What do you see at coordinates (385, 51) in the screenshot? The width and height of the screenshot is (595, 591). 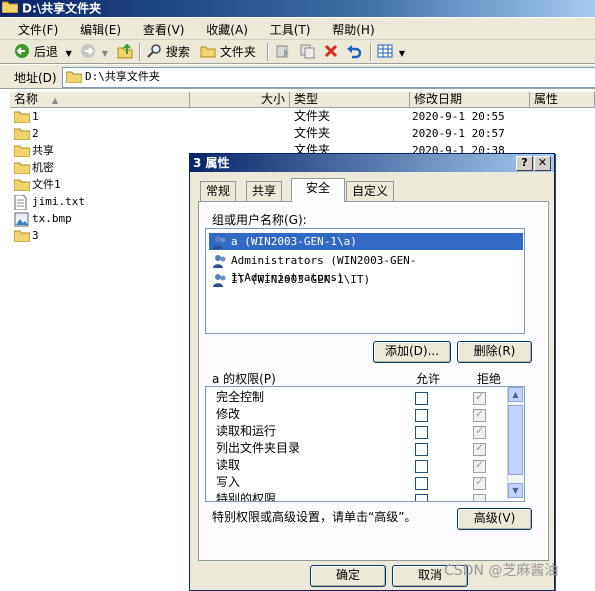 I see `views-grid-icon` at bounding box center [385, 51].